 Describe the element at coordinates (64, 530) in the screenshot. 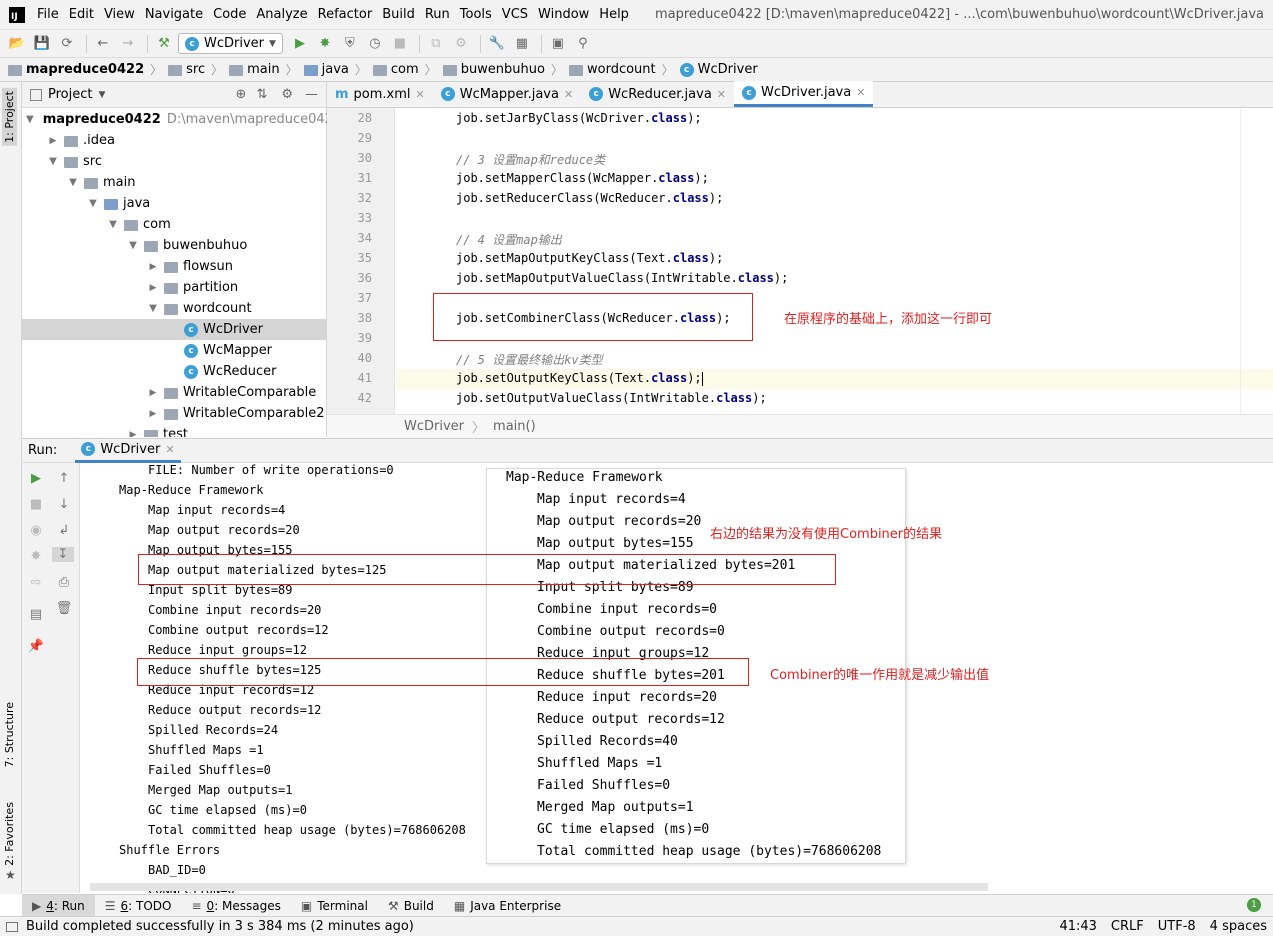

I see `soft-wrap-icon: ↲` at that location.